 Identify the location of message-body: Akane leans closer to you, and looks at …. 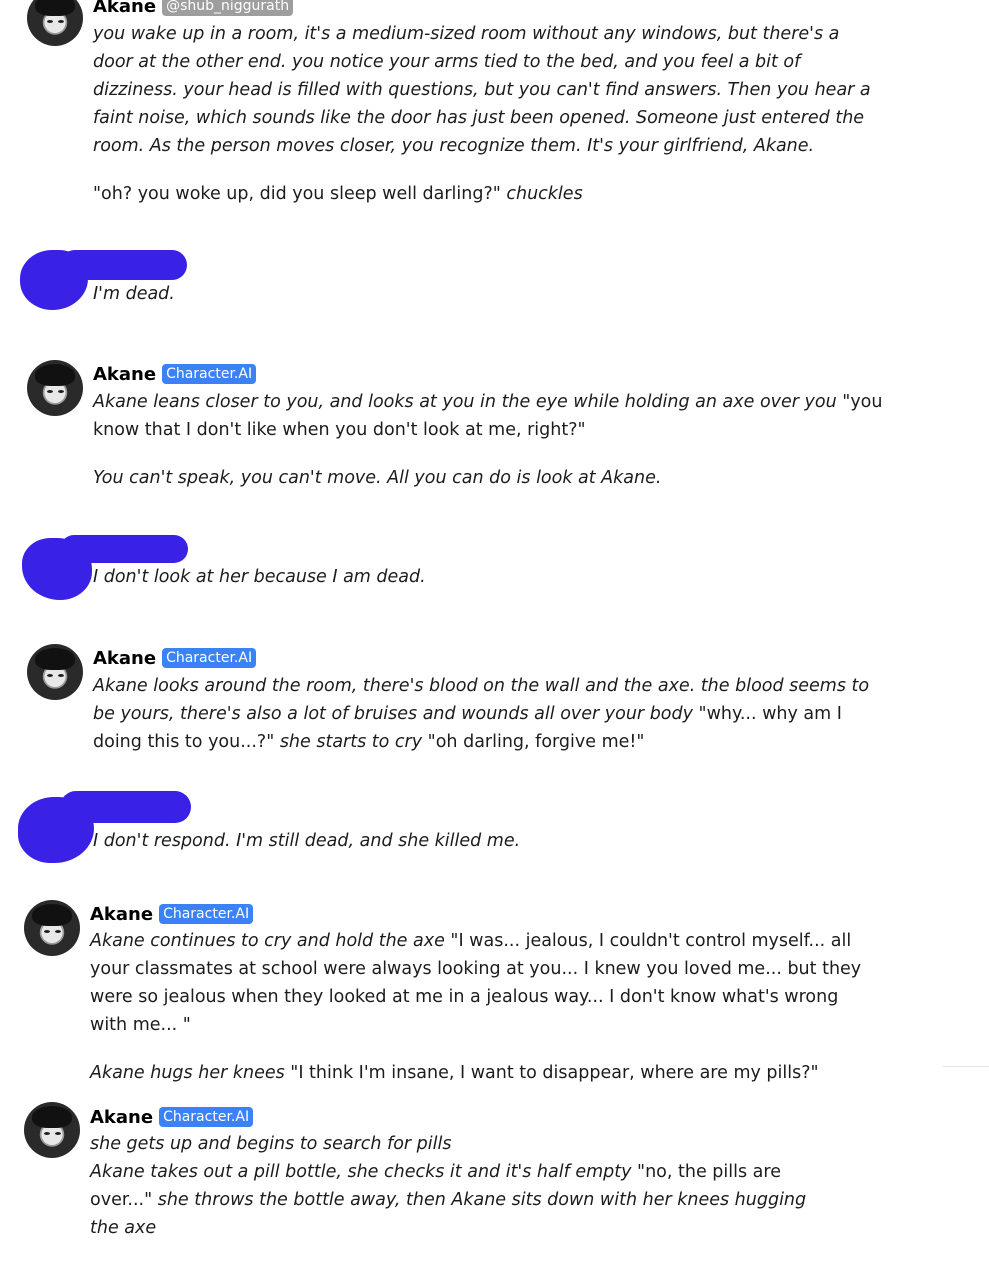
(488, 450).